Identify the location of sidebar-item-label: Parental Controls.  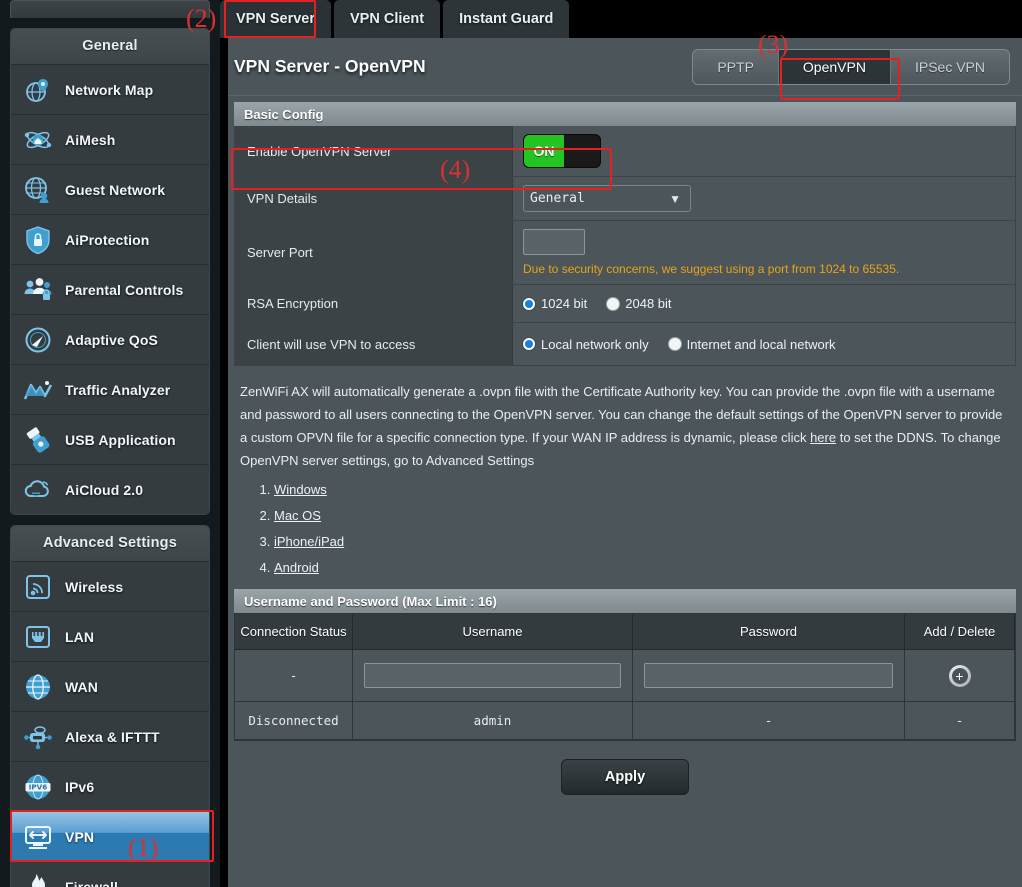
(124, 289).